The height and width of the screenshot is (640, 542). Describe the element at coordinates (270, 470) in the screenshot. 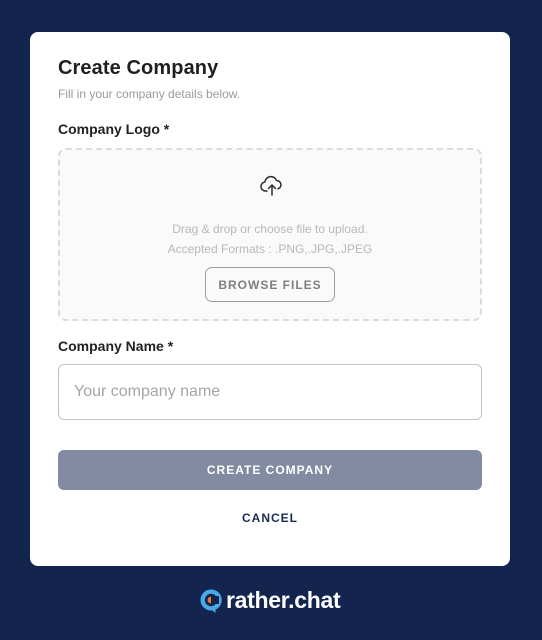

I see `create-company-button: CREATE COMPANY` at that location.